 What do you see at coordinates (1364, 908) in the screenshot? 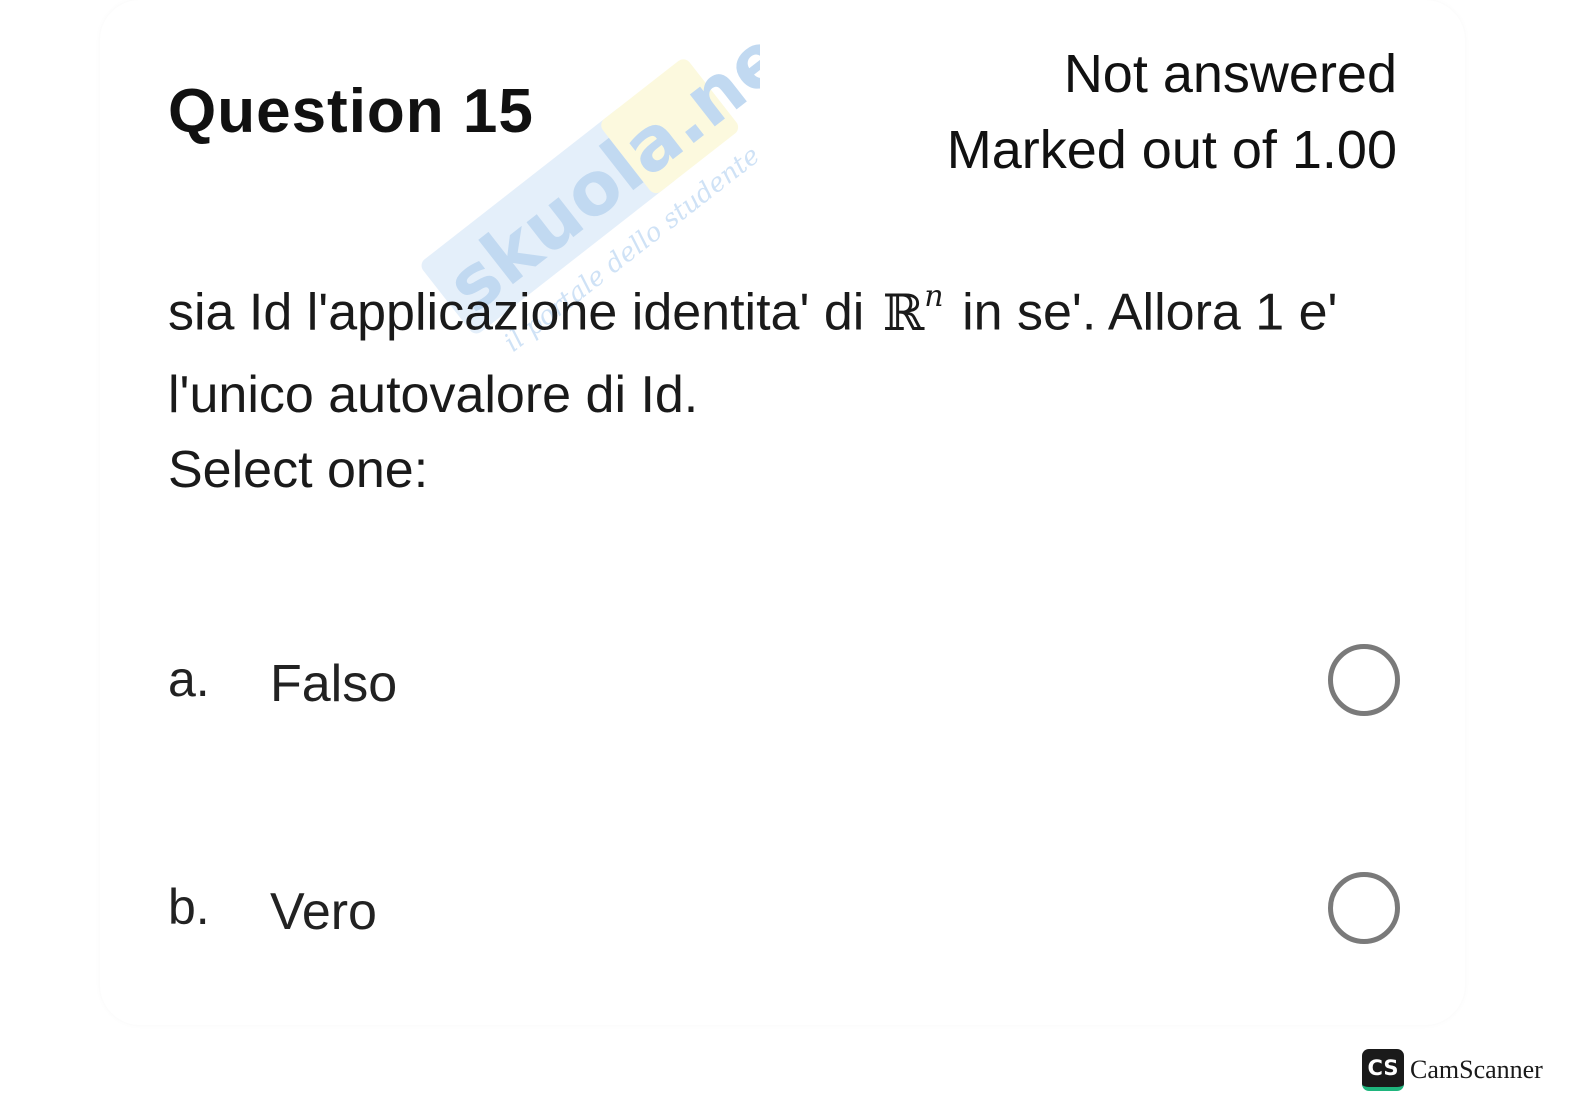
I see `radio-button-vero` at bounding box center [1364, 908].